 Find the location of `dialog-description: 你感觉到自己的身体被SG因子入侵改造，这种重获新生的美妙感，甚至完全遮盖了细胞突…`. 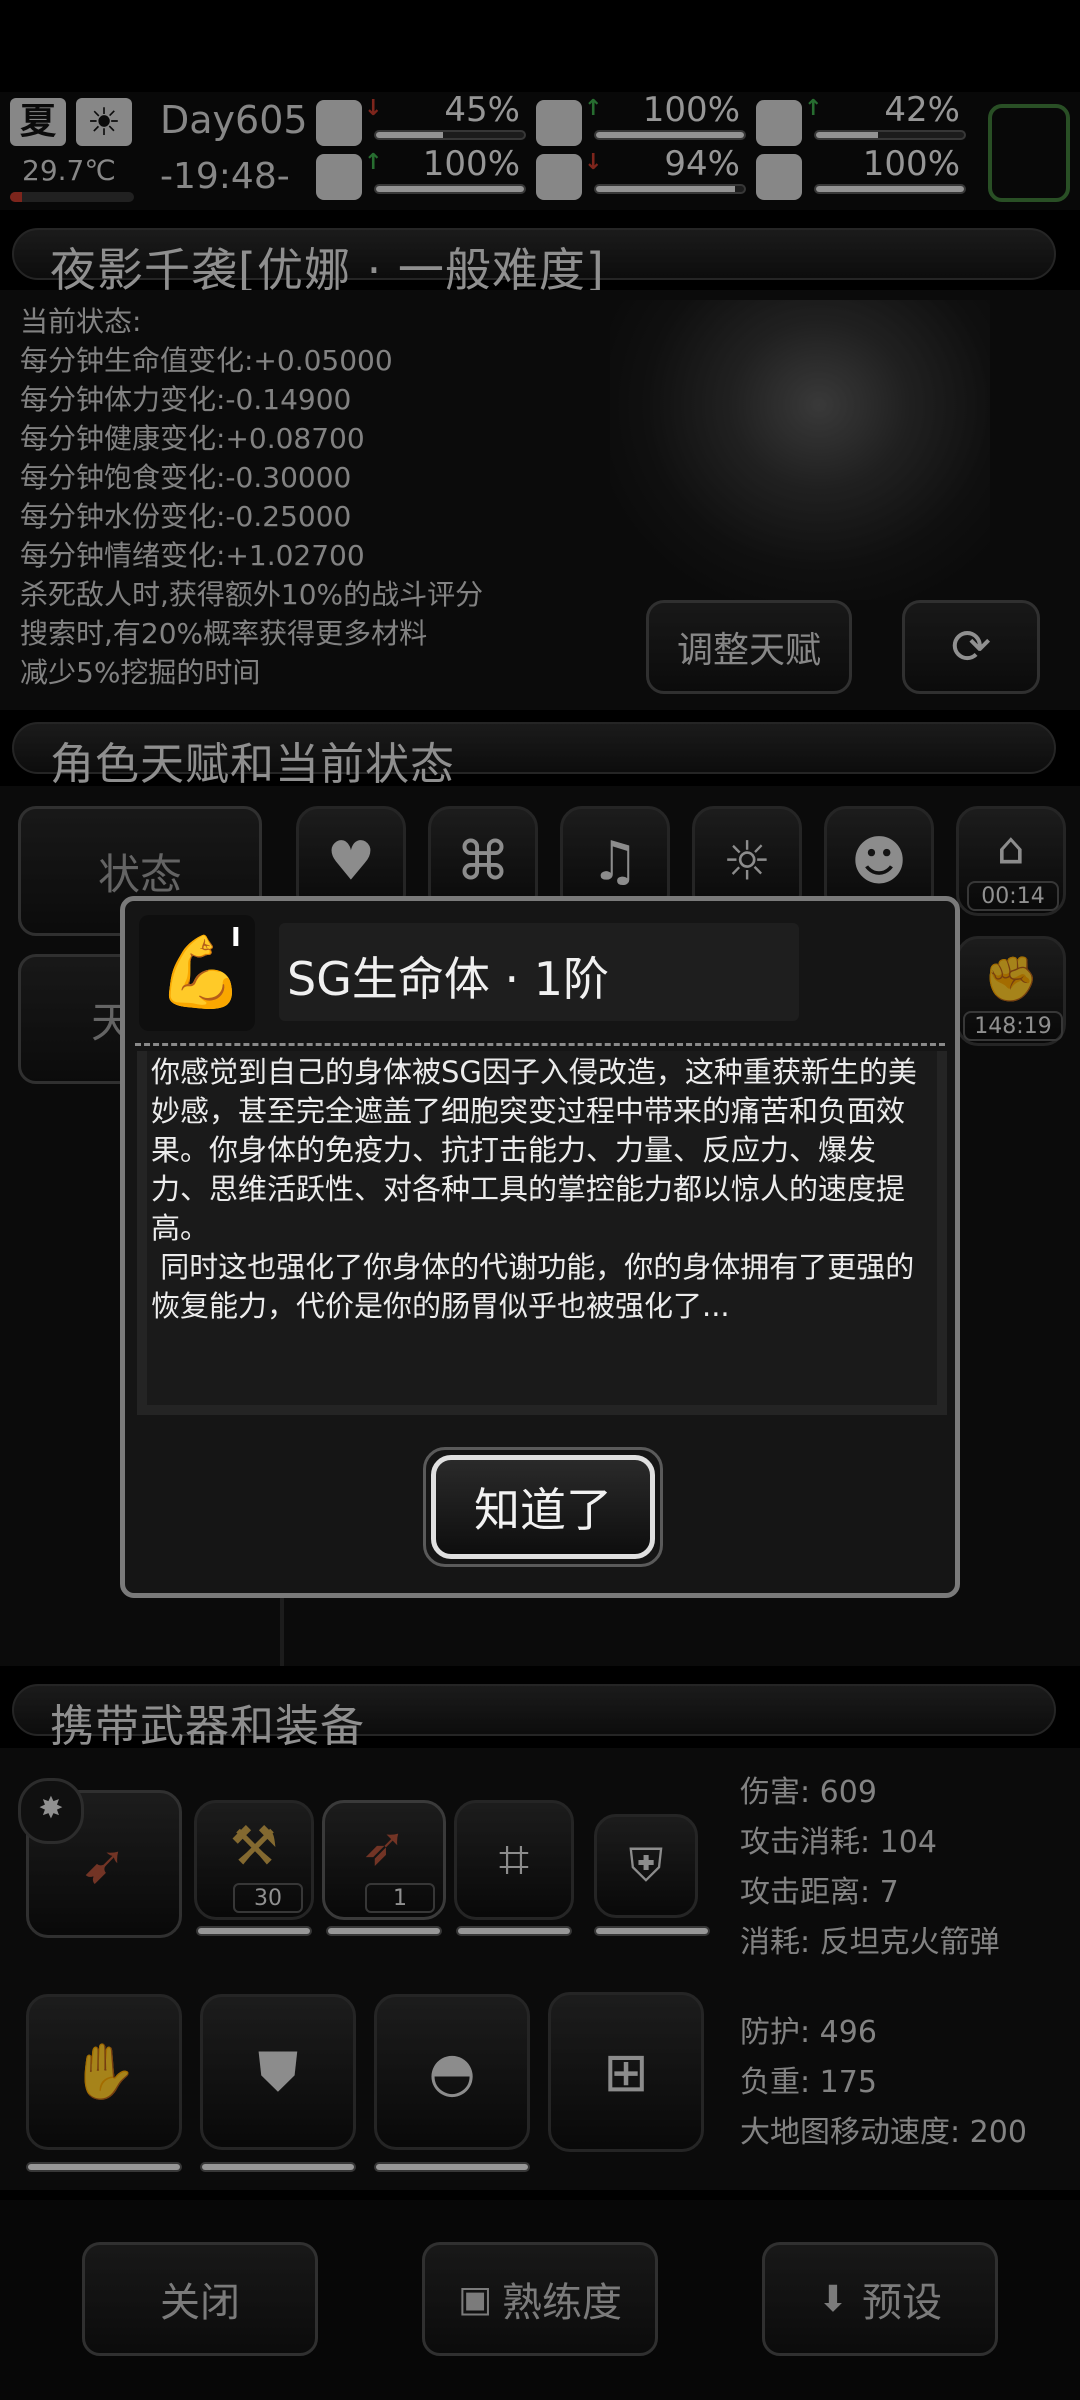

dialog-description: 你感觉到自己的身体被SG因子入侵改造，这种重获新生的美妙感，甚至完全遮盖了细胞突… is located at coordinates (541, 1189).